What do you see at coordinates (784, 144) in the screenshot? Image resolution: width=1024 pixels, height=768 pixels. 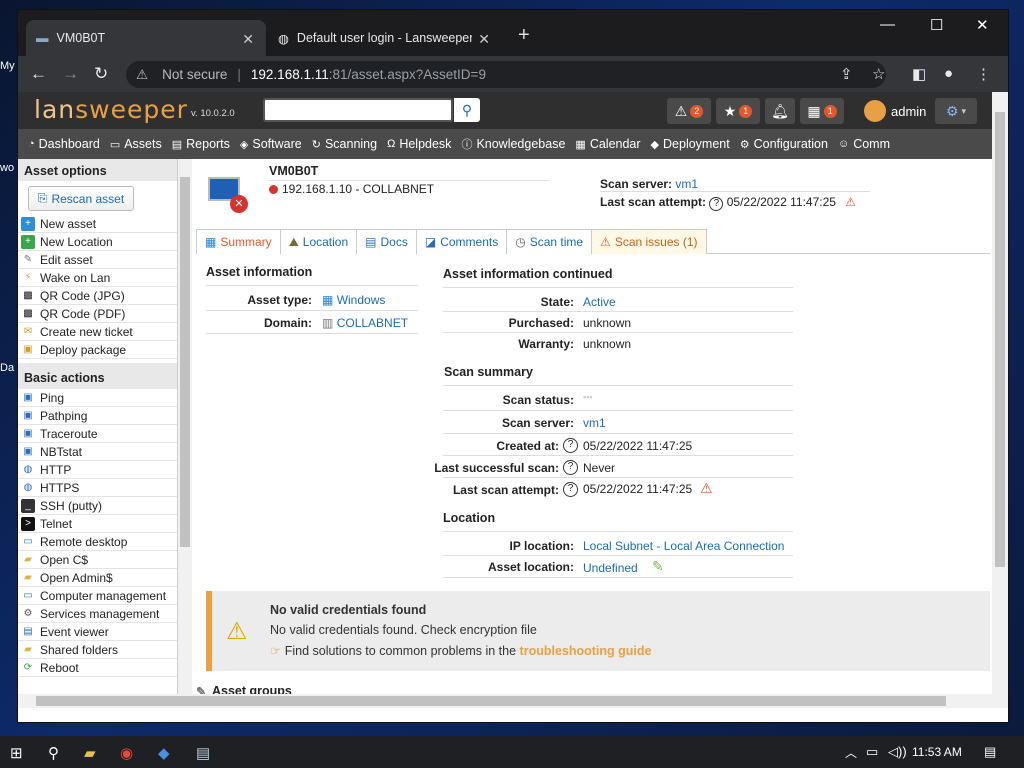 I see `menu-configuration: ⚙ Configuration` at bounding box center [784, 144].